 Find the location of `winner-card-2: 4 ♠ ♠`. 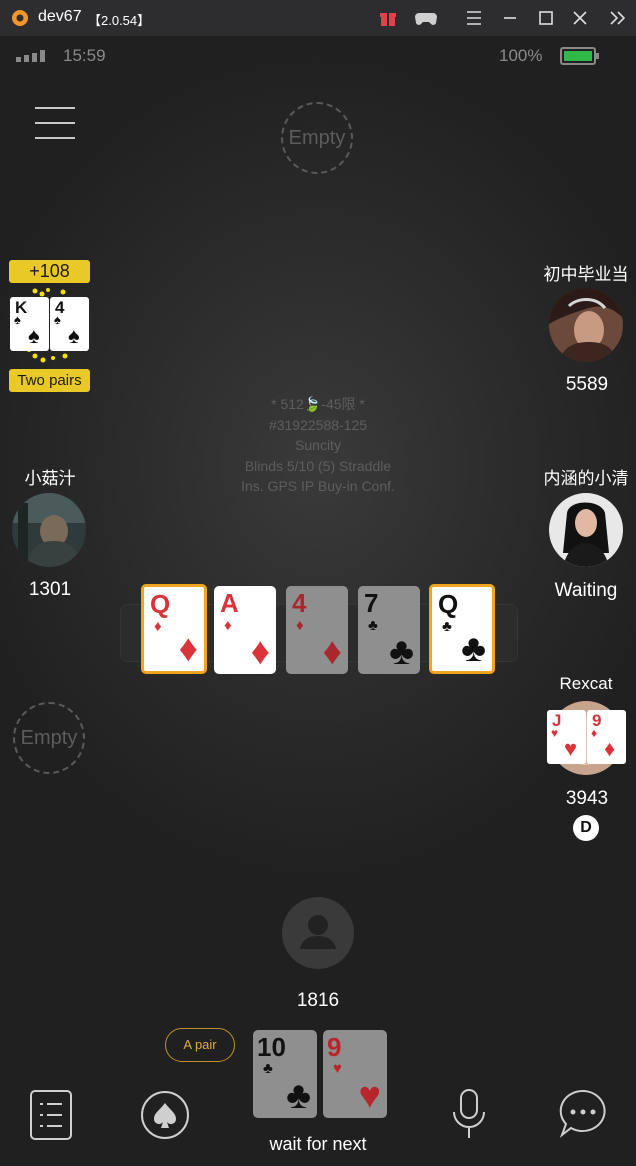

winner-card-2: 4 ♠ ♠ is located at coordinates (69, 324).